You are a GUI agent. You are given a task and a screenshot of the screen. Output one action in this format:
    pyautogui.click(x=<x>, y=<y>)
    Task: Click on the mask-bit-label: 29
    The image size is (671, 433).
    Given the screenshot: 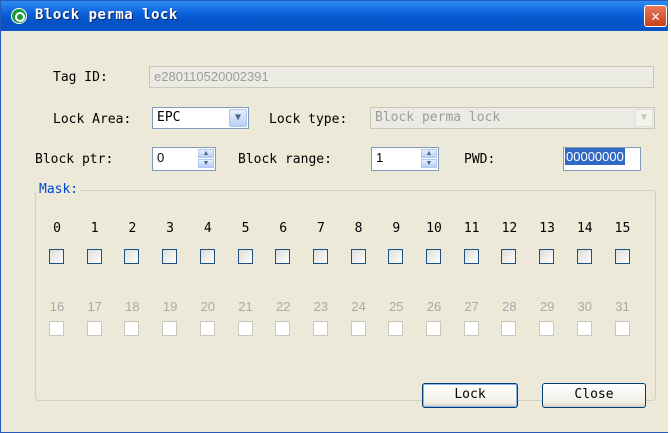 What is the action you would take?
    pyautogui.click(x=547, y=306)
    